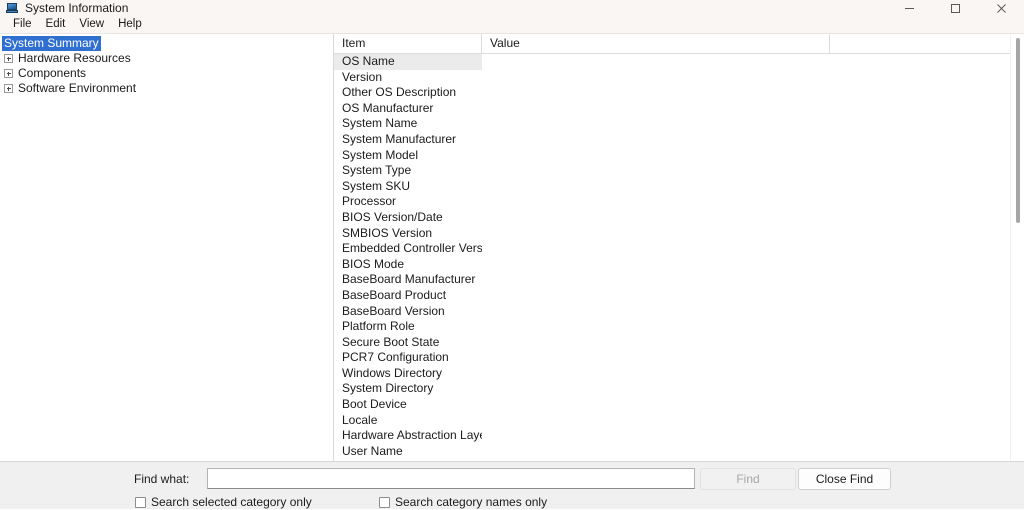 The height and width of the screenshot is (510, 1024). What do you see at coordinates (376, 185) in the screenshot?
I see `cell-item: System SKU` at bounding box center [376, 185].